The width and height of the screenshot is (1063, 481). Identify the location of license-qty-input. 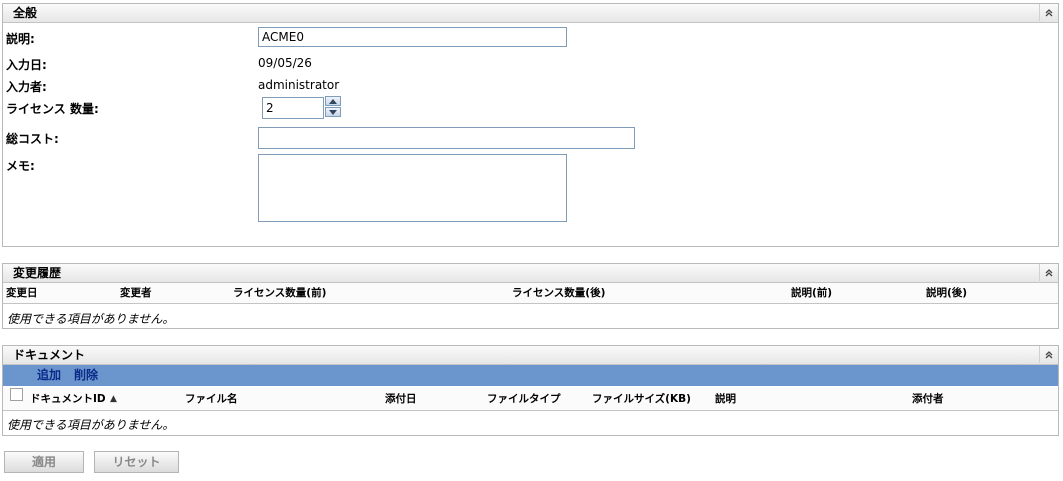
(293, 108).